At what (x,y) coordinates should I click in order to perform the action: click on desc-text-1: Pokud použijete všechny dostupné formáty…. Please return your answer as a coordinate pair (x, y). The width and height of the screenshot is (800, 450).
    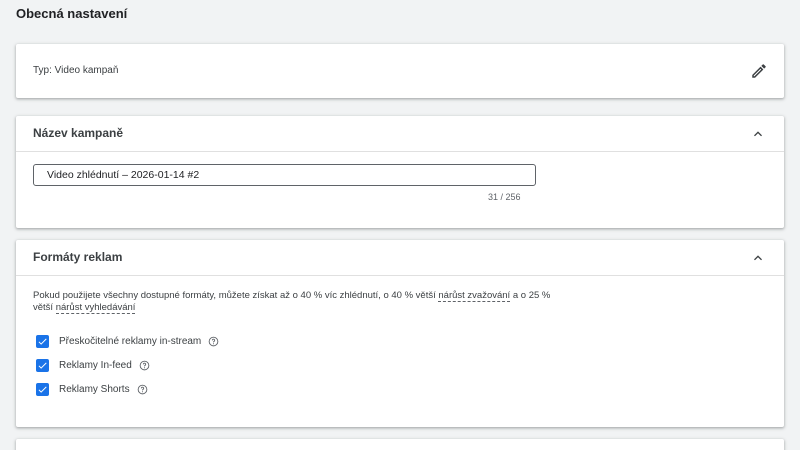
    Looking at the image, I should click on (236, 295).